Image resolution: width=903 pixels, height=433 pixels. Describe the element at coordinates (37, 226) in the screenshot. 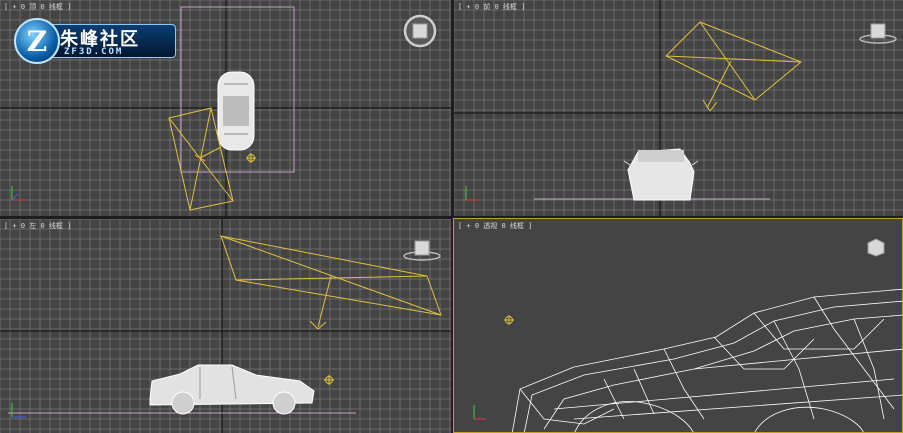

I see `viewport-label: [ + 0 左 0 线框 ]` at that location.